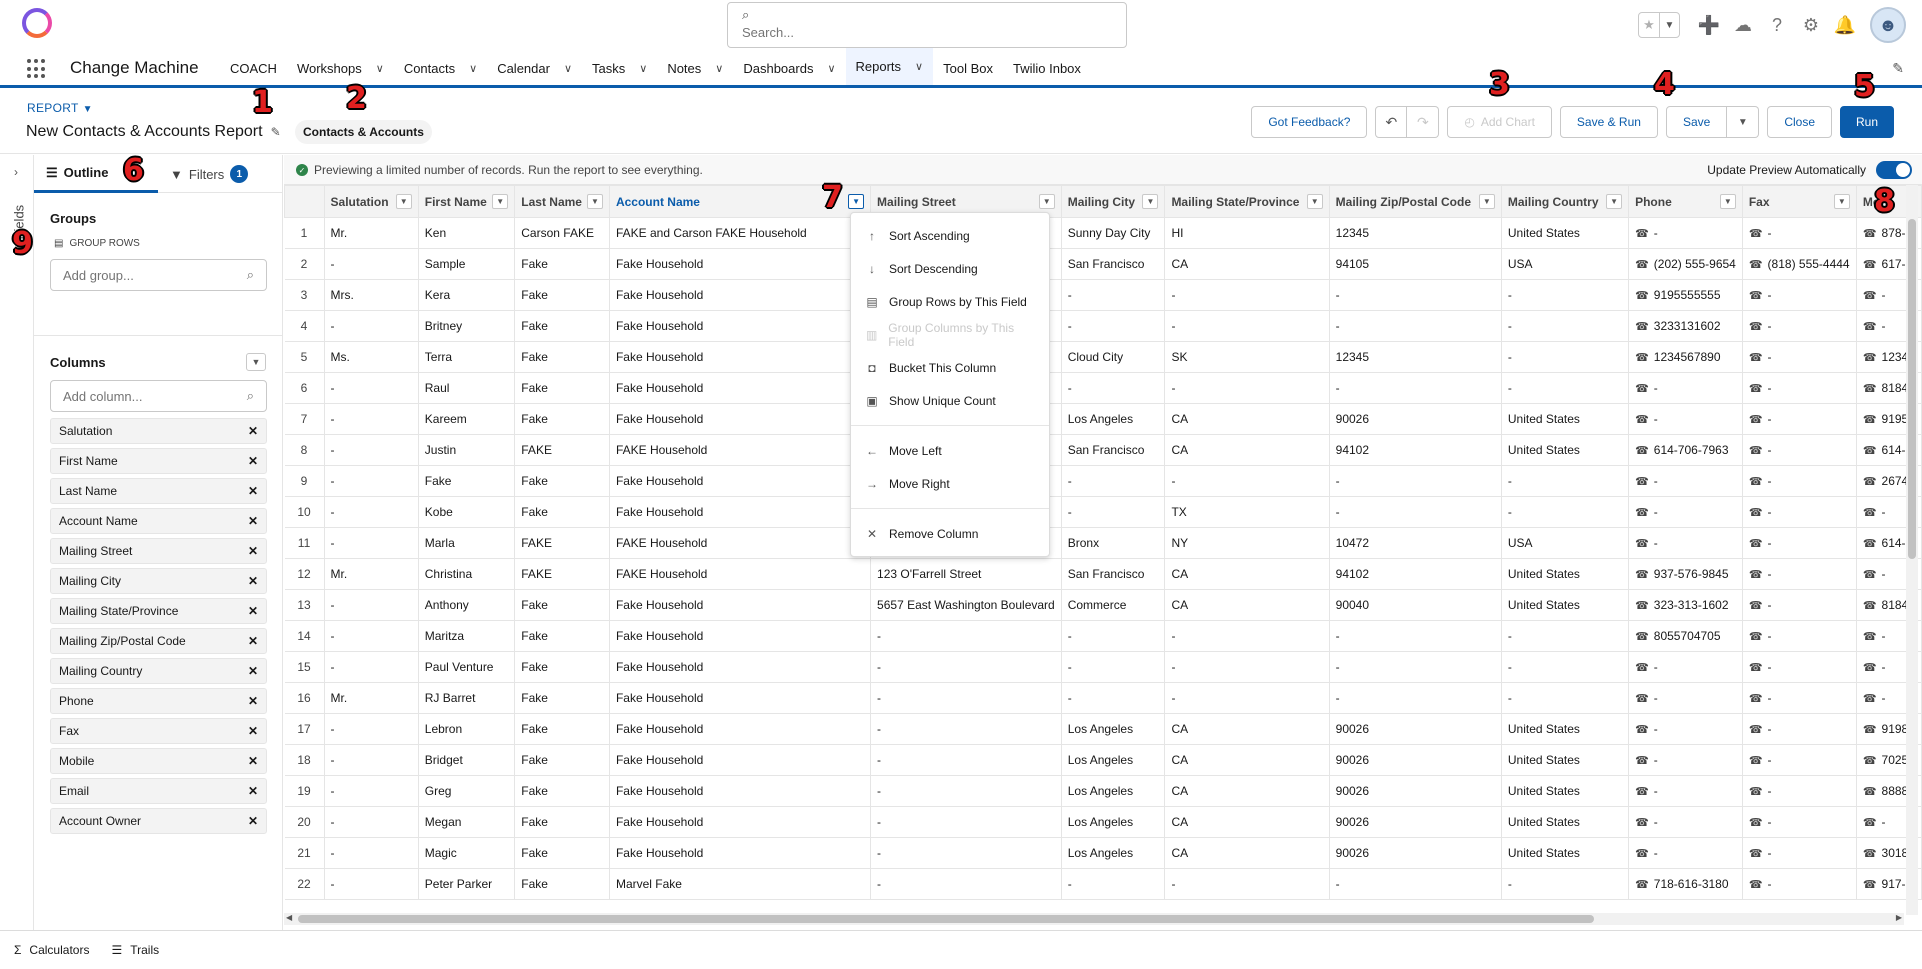 The image size is (1922, 969). What do you see at coordinates (158, 491) in the screenshot?
I see `column-pill-last-name: Last Name ✕` at bounding box center [158, 491].